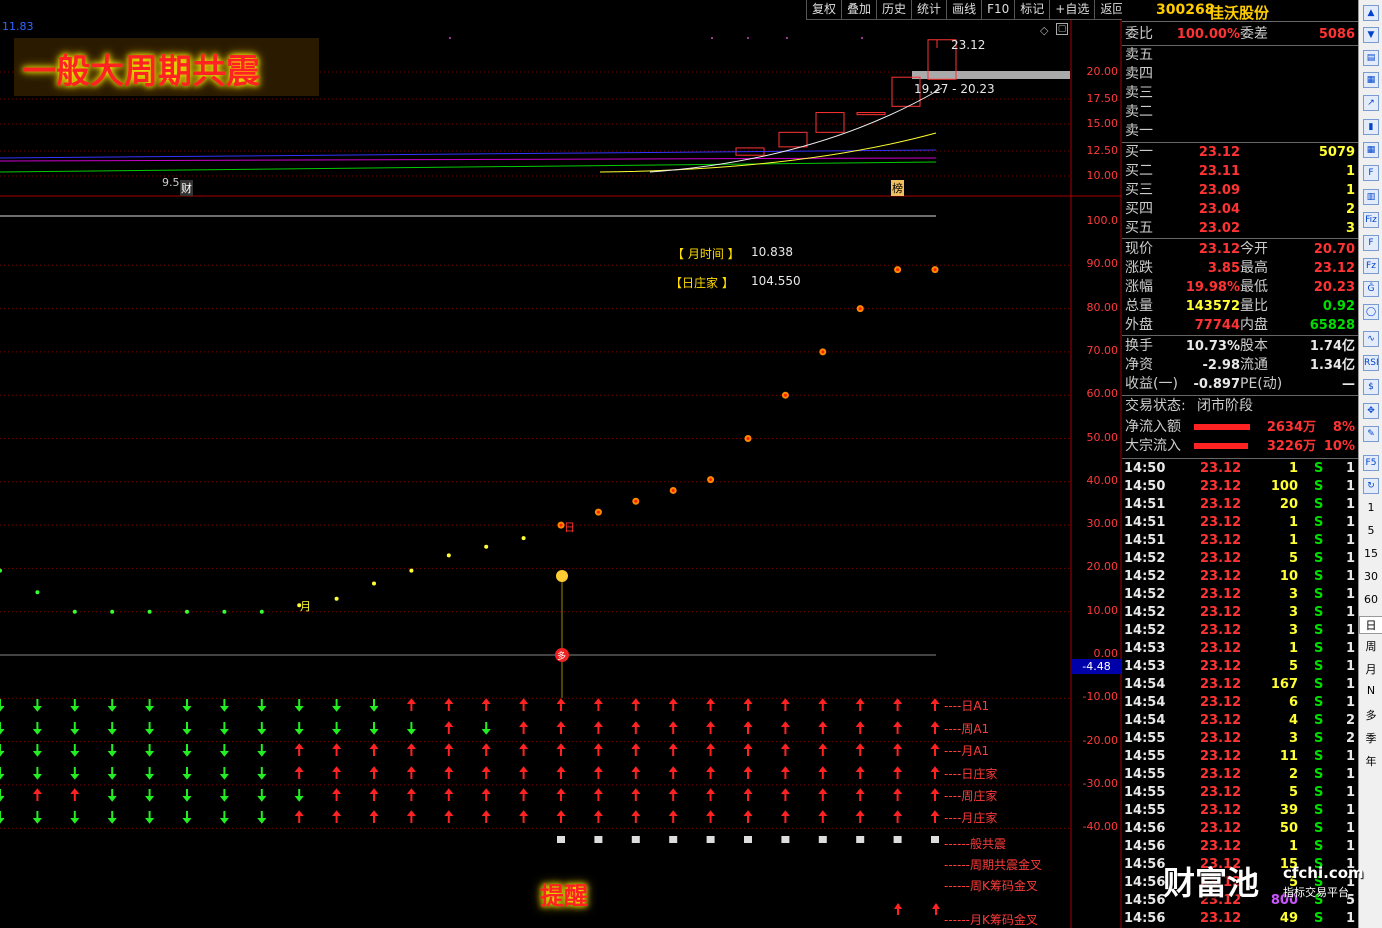 The image size is (1382, 928). What do you see at coordinates (1371, 463) in the screenshot?
I see `f5-icon: F5` at bounding box center [1371, 463].